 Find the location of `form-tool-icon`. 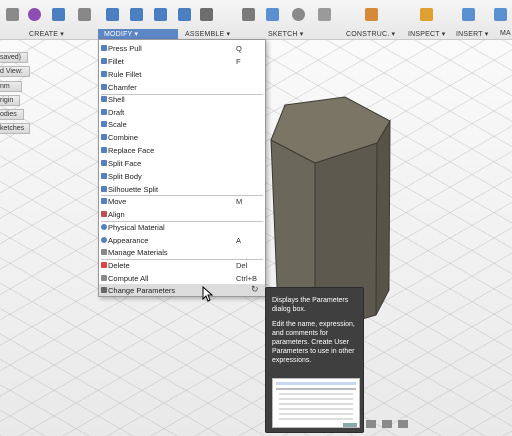

form-tool-icon is located at coordinates (34, 14).